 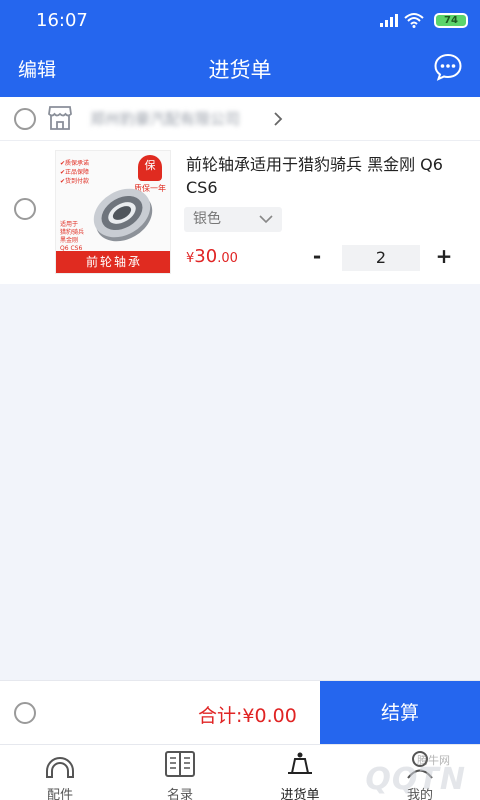 What do you see at coordinates (414, 20) in the screenshot?
I see `wifi-icon` at bounding box center [414, 20].